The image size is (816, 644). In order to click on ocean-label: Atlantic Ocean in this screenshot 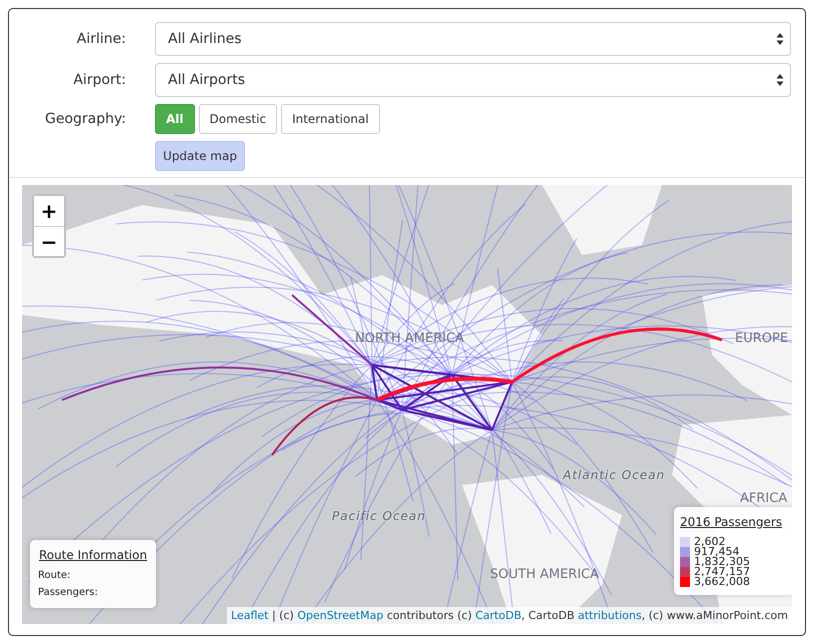, I will do `click(614, 475)`.